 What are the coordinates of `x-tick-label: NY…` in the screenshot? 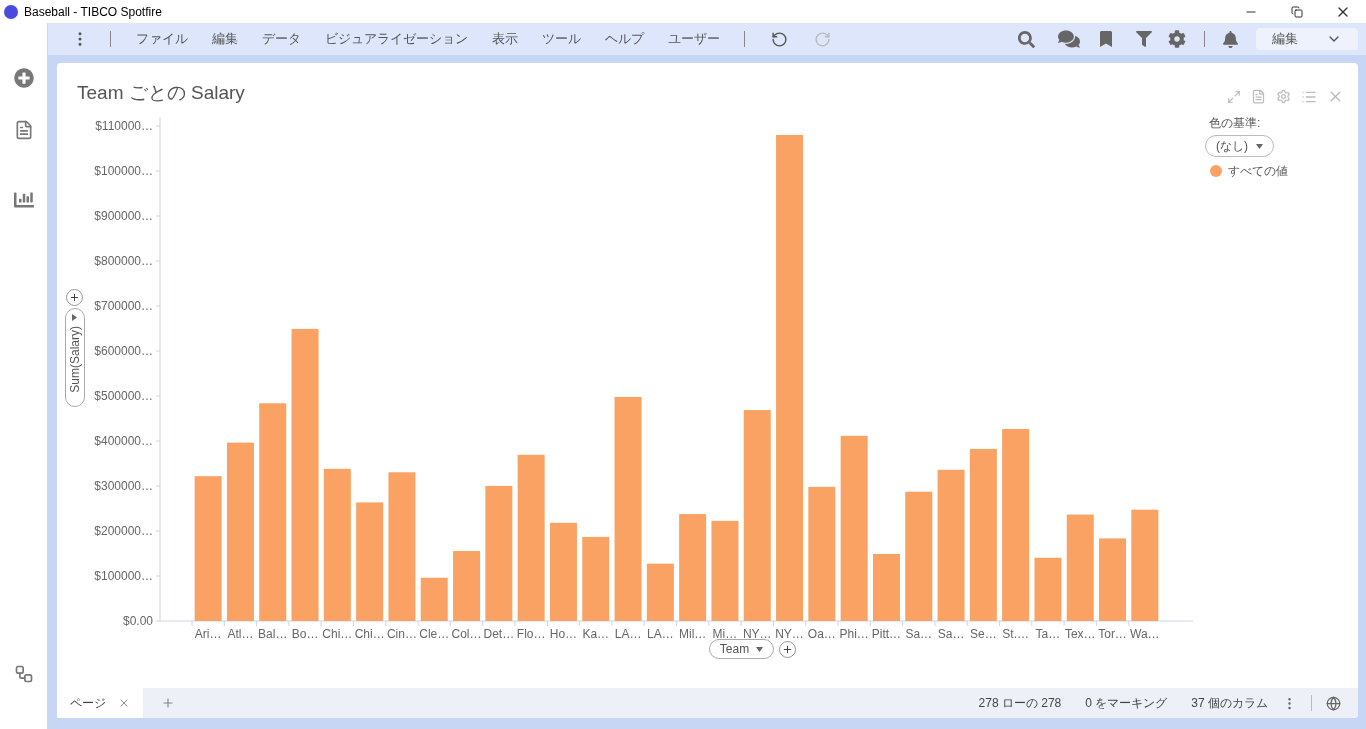 It's located at (789, 634).